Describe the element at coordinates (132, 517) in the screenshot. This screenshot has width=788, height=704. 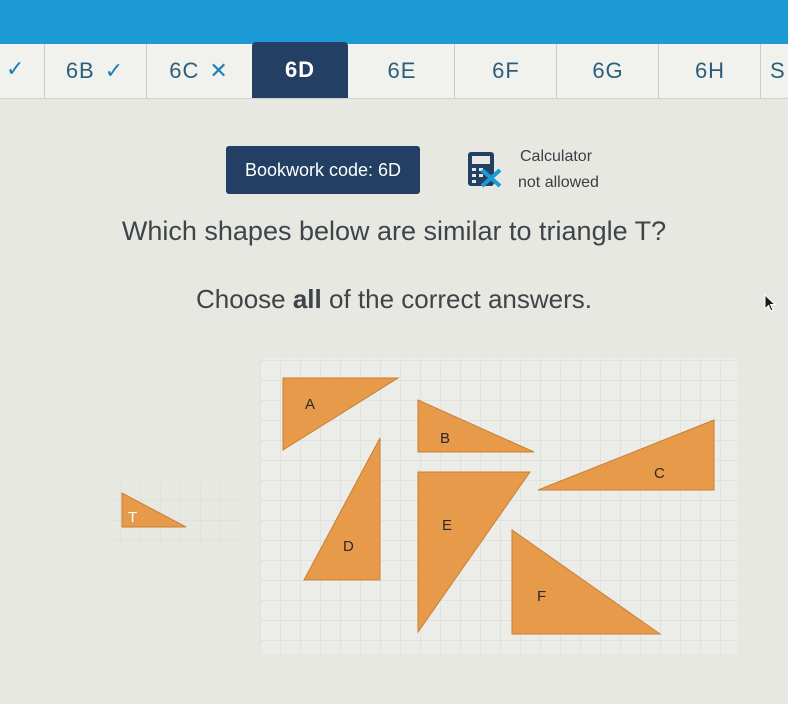
I see `shape-label-t: T` at that location.